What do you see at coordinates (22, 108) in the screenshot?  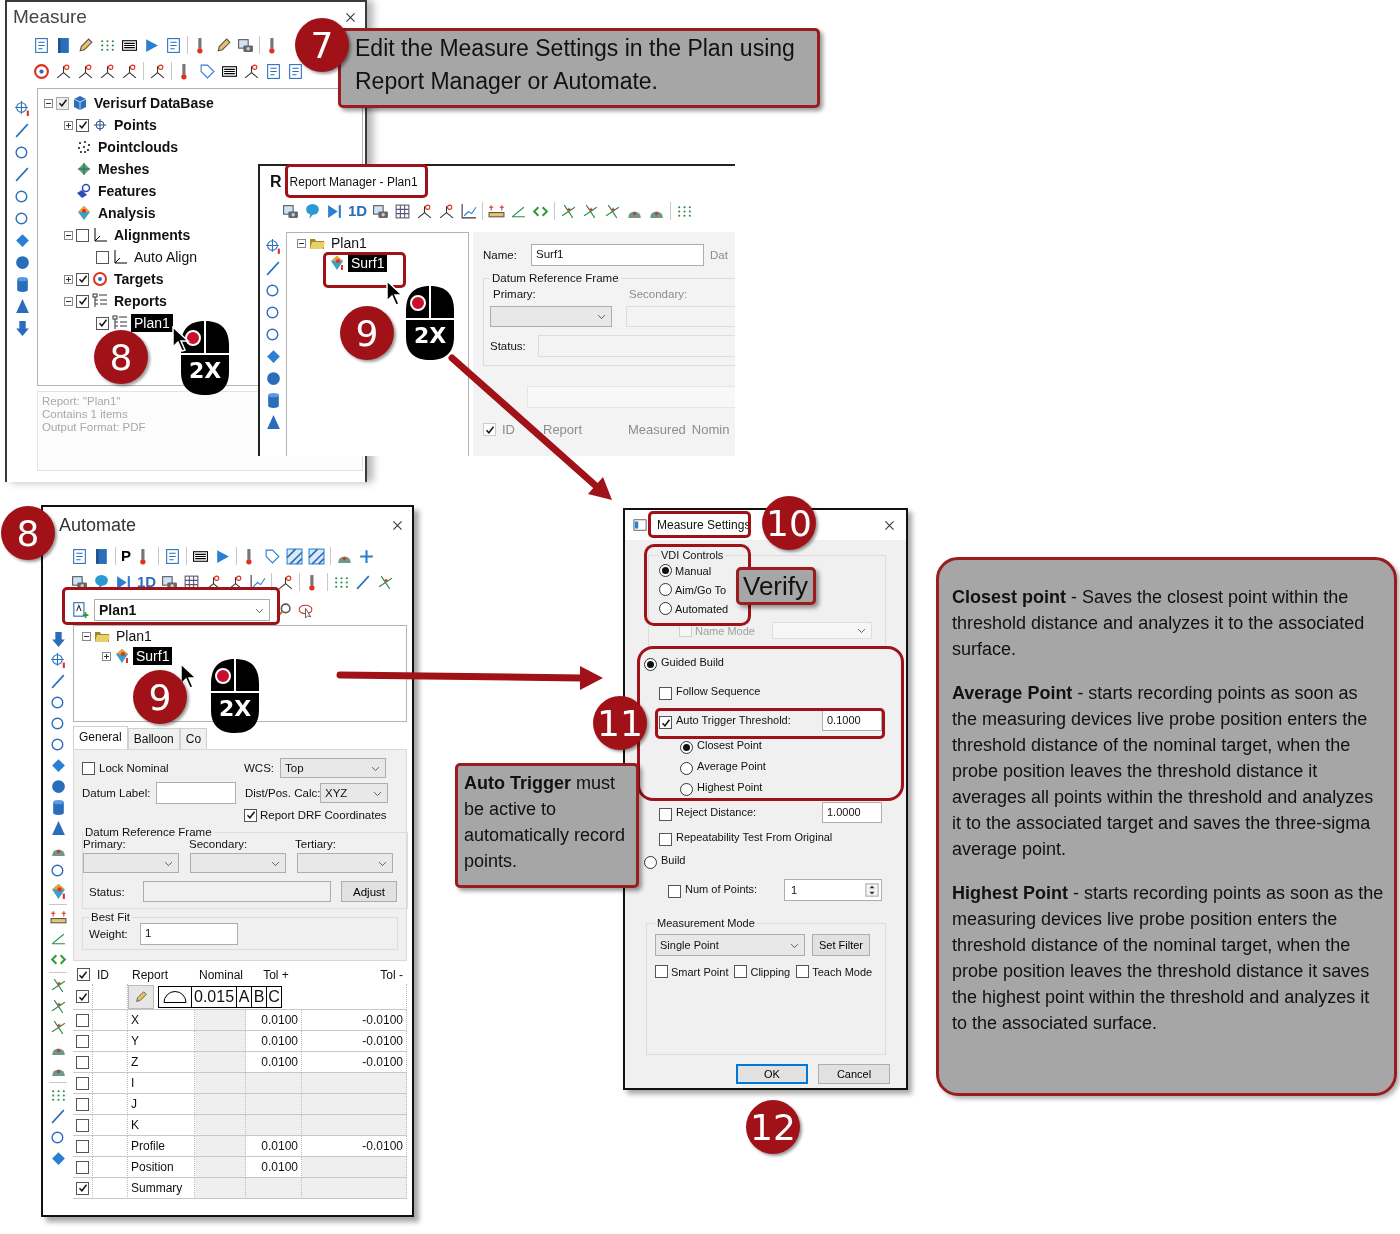 I see `crosshair-icon` at bounding box center [22, 108].